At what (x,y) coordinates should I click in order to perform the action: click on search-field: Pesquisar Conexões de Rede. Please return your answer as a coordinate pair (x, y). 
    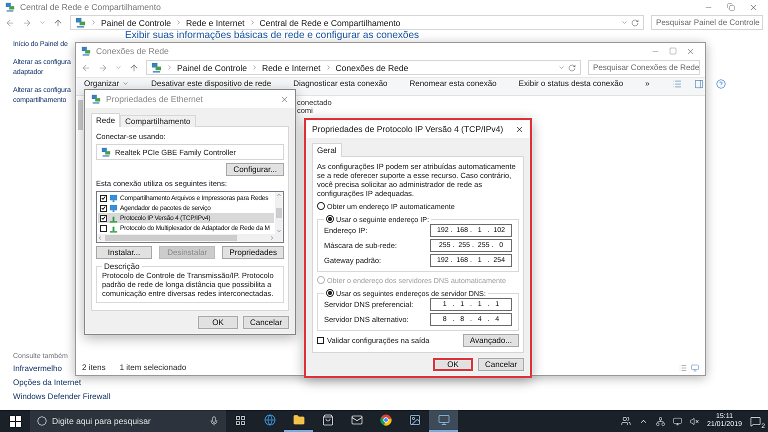
    Looking at the image, I should click on (644, 67).